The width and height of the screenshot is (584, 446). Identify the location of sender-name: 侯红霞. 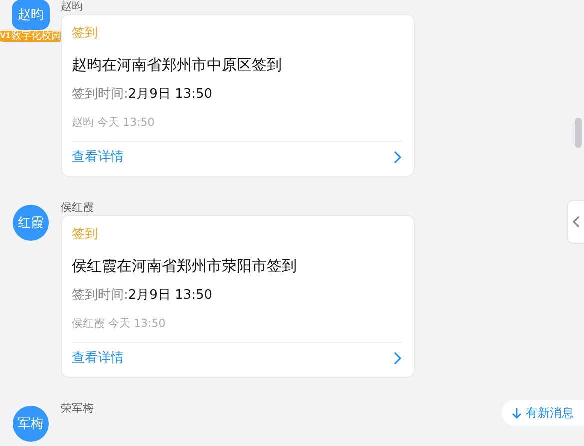
(78, 208).